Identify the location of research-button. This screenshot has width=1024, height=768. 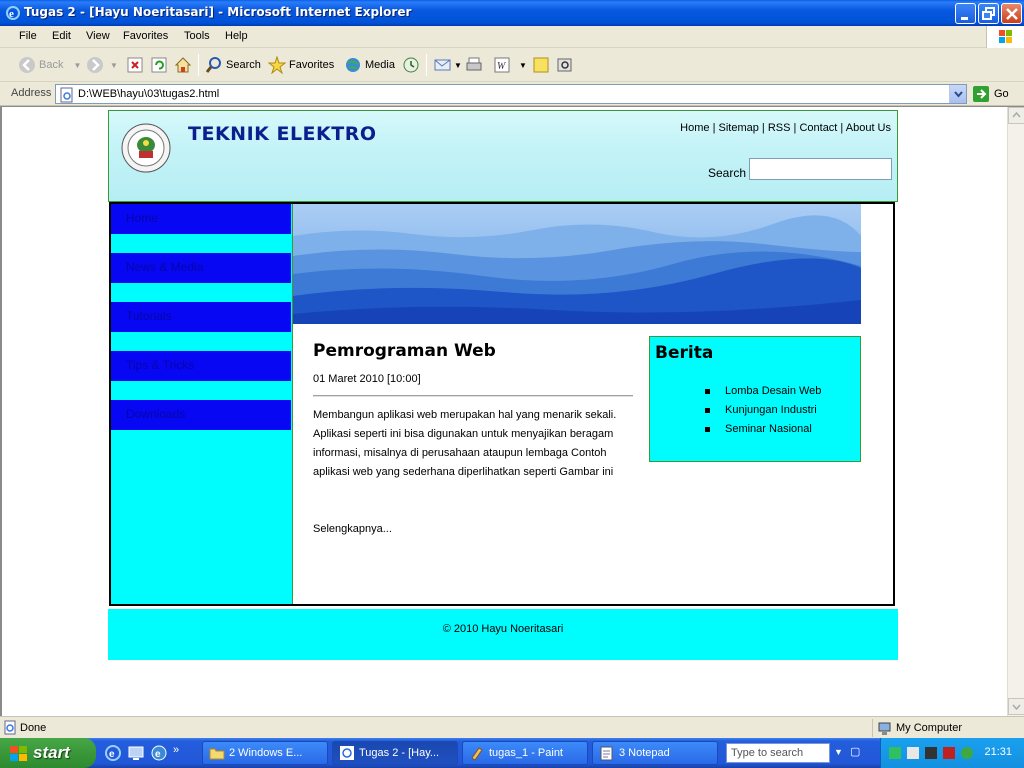
(565, 65).